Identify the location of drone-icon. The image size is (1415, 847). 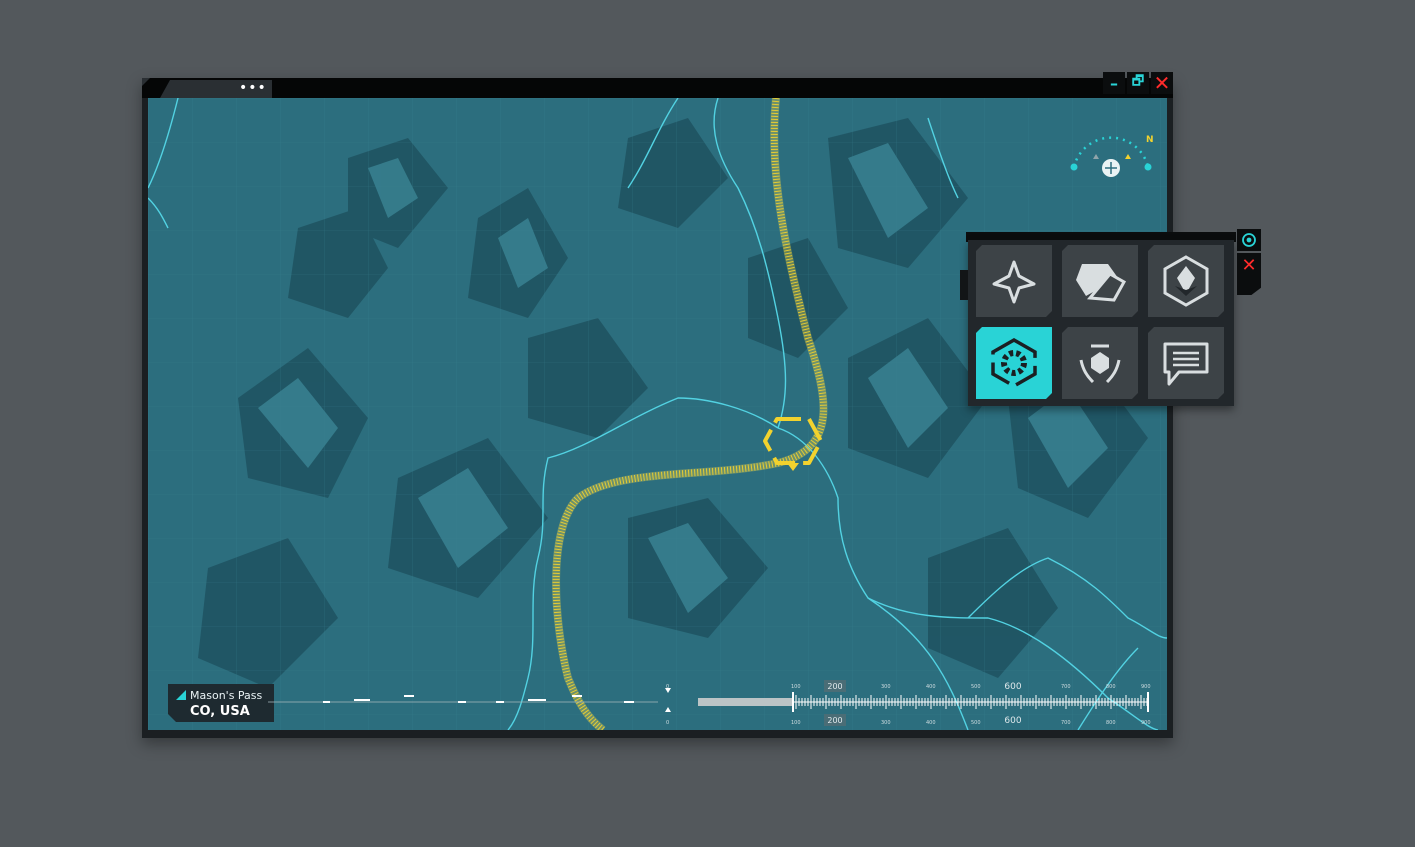
(1186, 281).